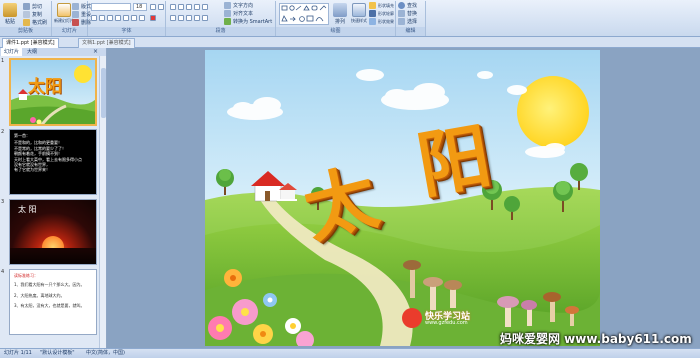 This screenshot has height=358, width=700. I want to click on clipboard-group: 粘贴 剪切 复制 格式刷 剪贴板, so click(26, 18).